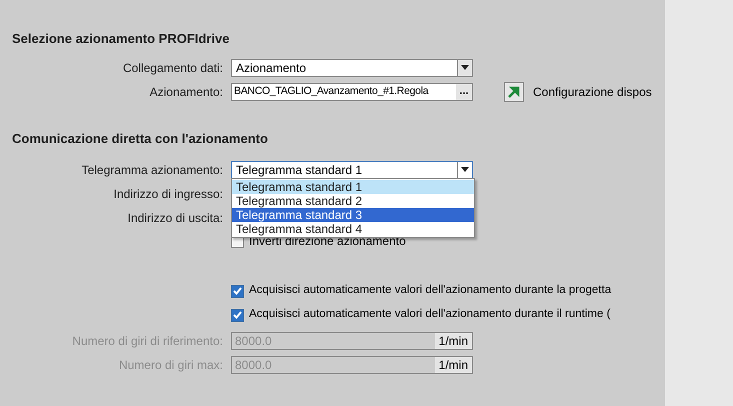 This screenshot has width=733, height=406. I want to click on checkbox-label: Acquisisci automaticamente valori dell'azionamento durante la progetta, so click(430, 290).